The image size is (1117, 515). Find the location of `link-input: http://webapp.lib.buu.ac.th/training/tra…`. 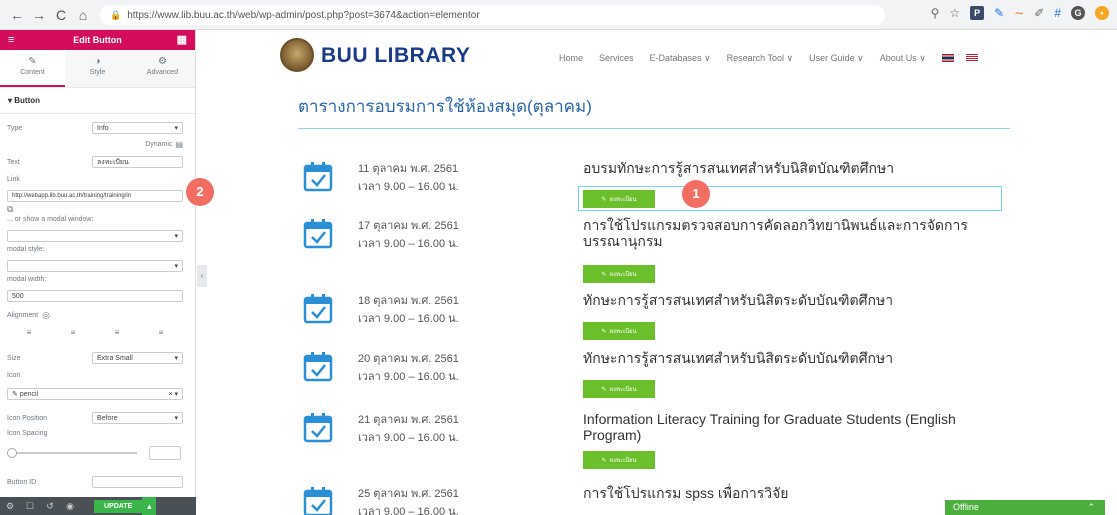

link-input: http://webapp.lib.buu.ac.th/training/tra… is located at coordinates (95, 196).